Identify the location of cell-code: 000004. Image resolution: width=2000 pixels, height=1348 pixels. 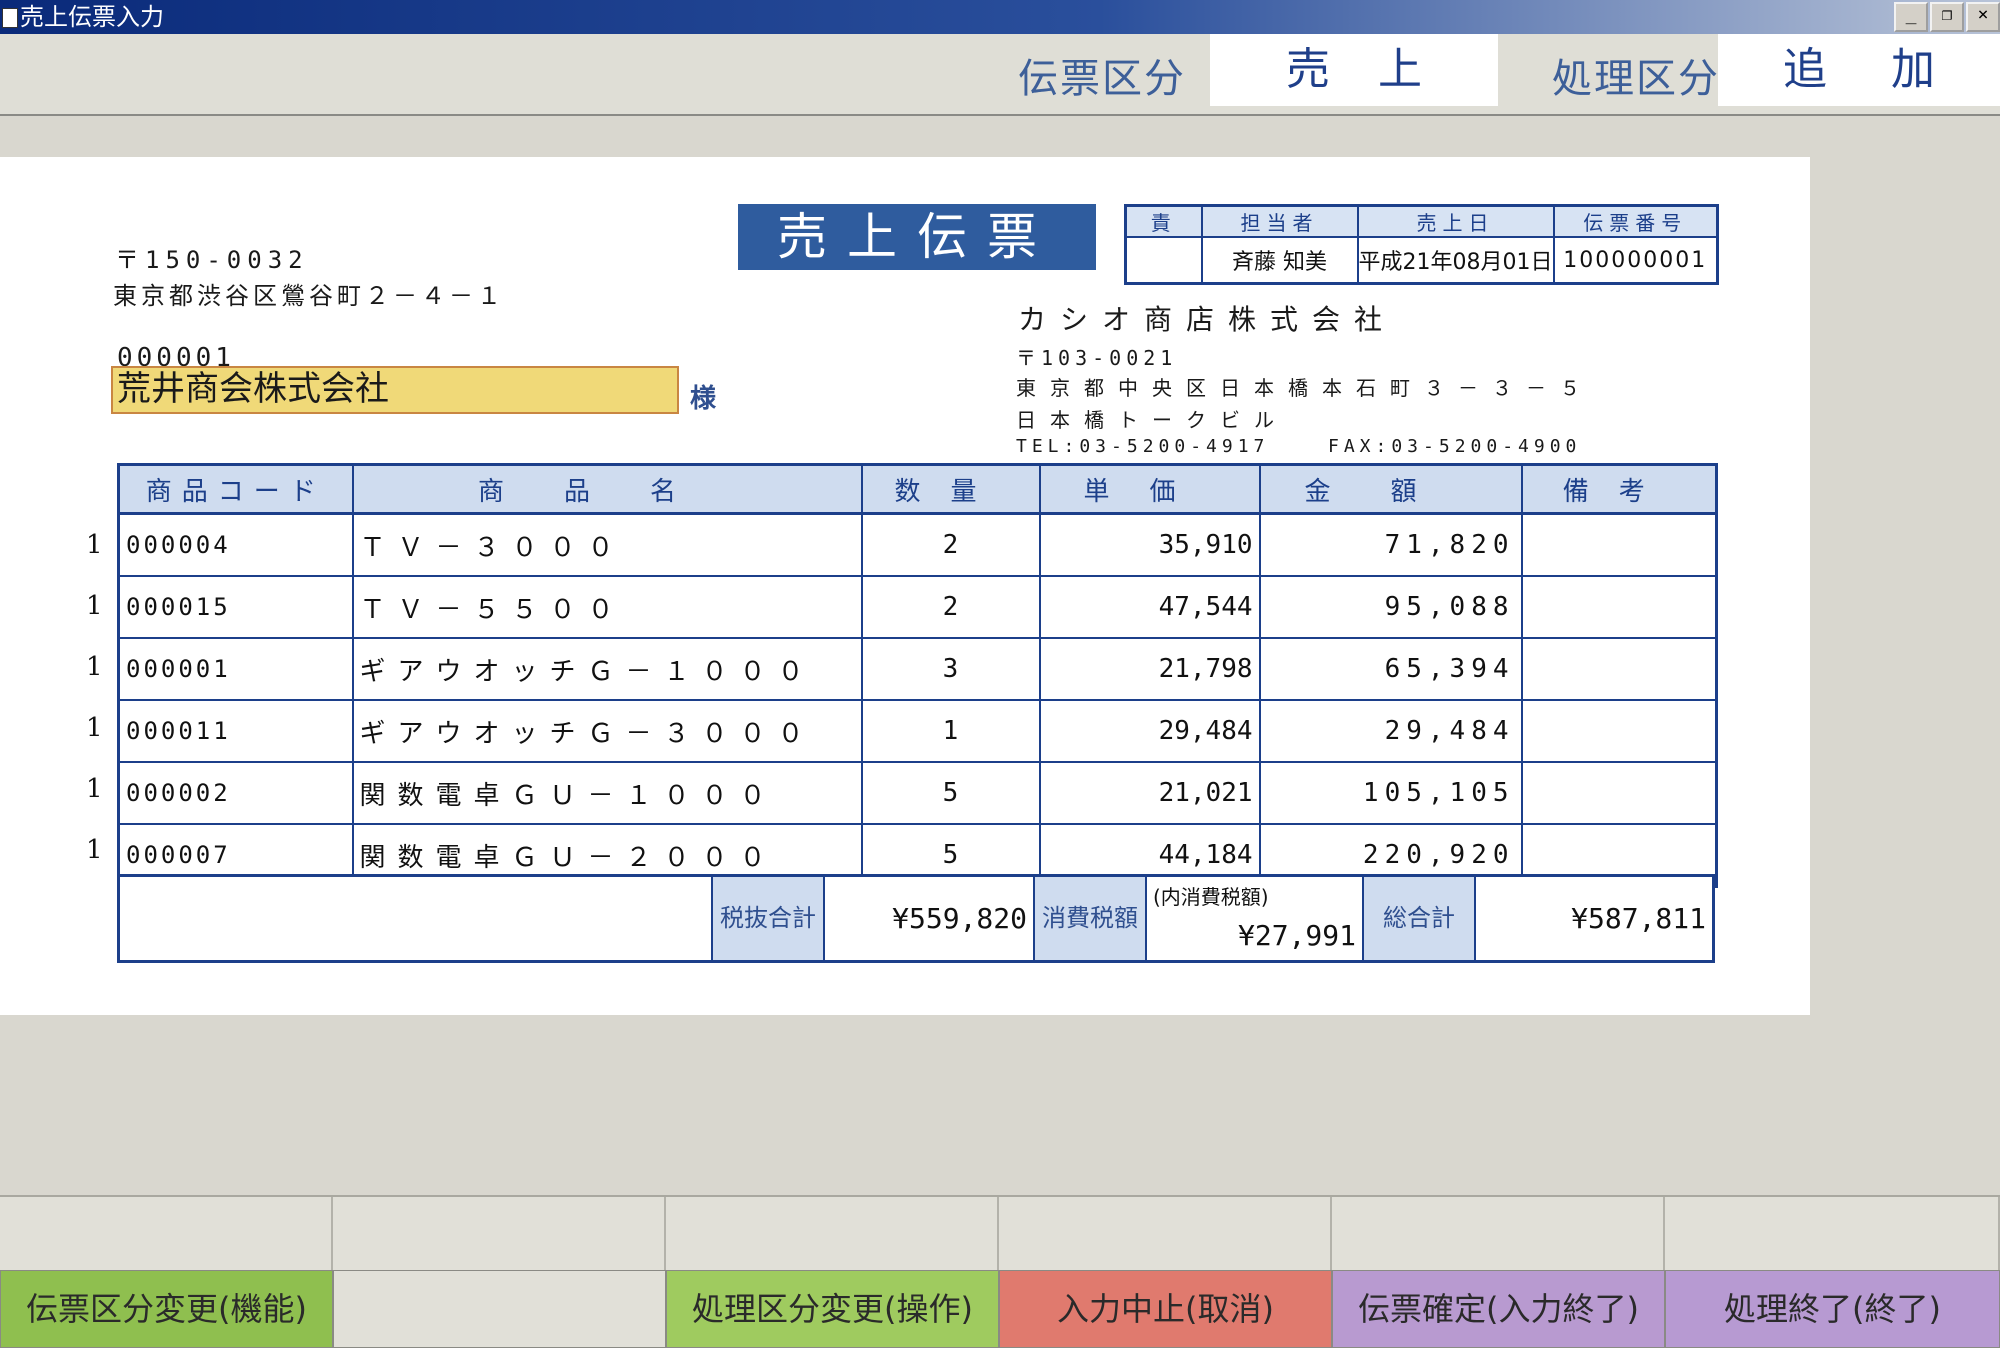
(235, 544).